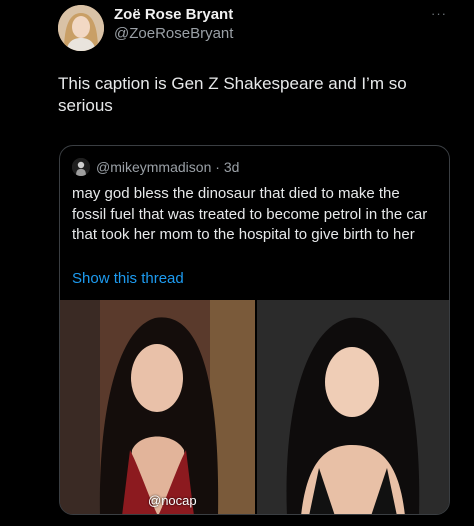  I want to click on author-name: Zoë Rose Bryant, so click(173, 14).